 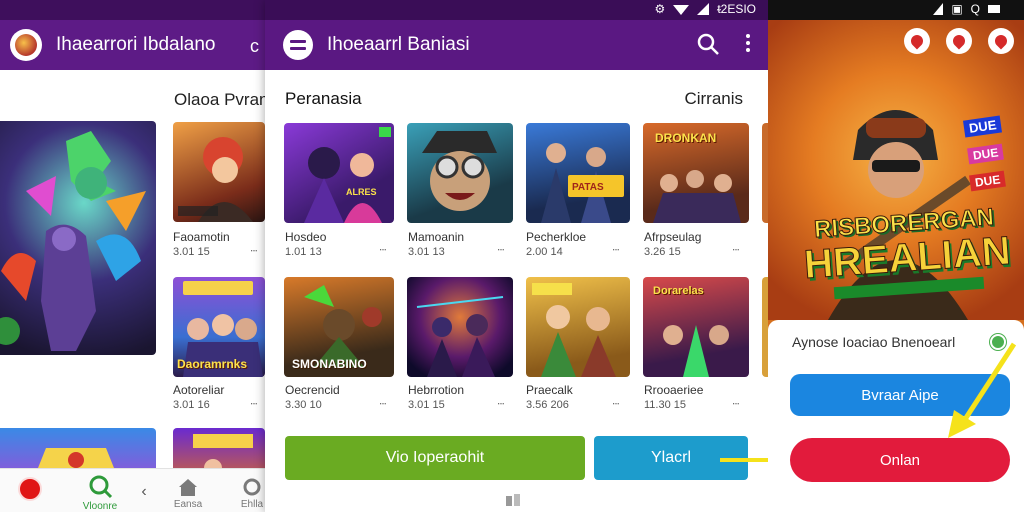 What do you see at coordinates (298, 48) in the screenshot?
I see `menu-icon-line` at bounding box center [298, 48].